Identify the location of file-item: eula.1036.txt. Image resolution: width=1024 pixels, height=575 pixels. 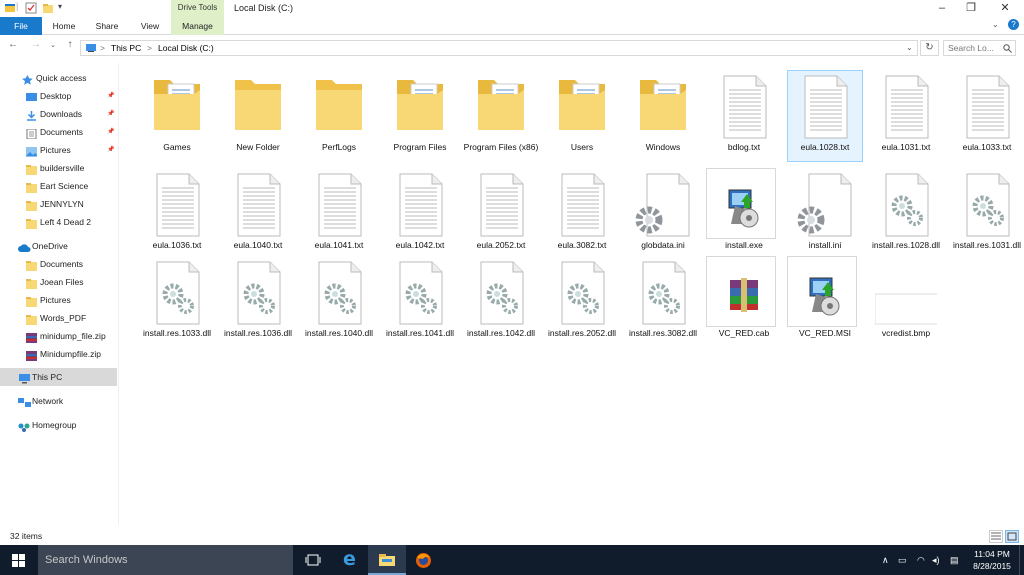
(177, 215).